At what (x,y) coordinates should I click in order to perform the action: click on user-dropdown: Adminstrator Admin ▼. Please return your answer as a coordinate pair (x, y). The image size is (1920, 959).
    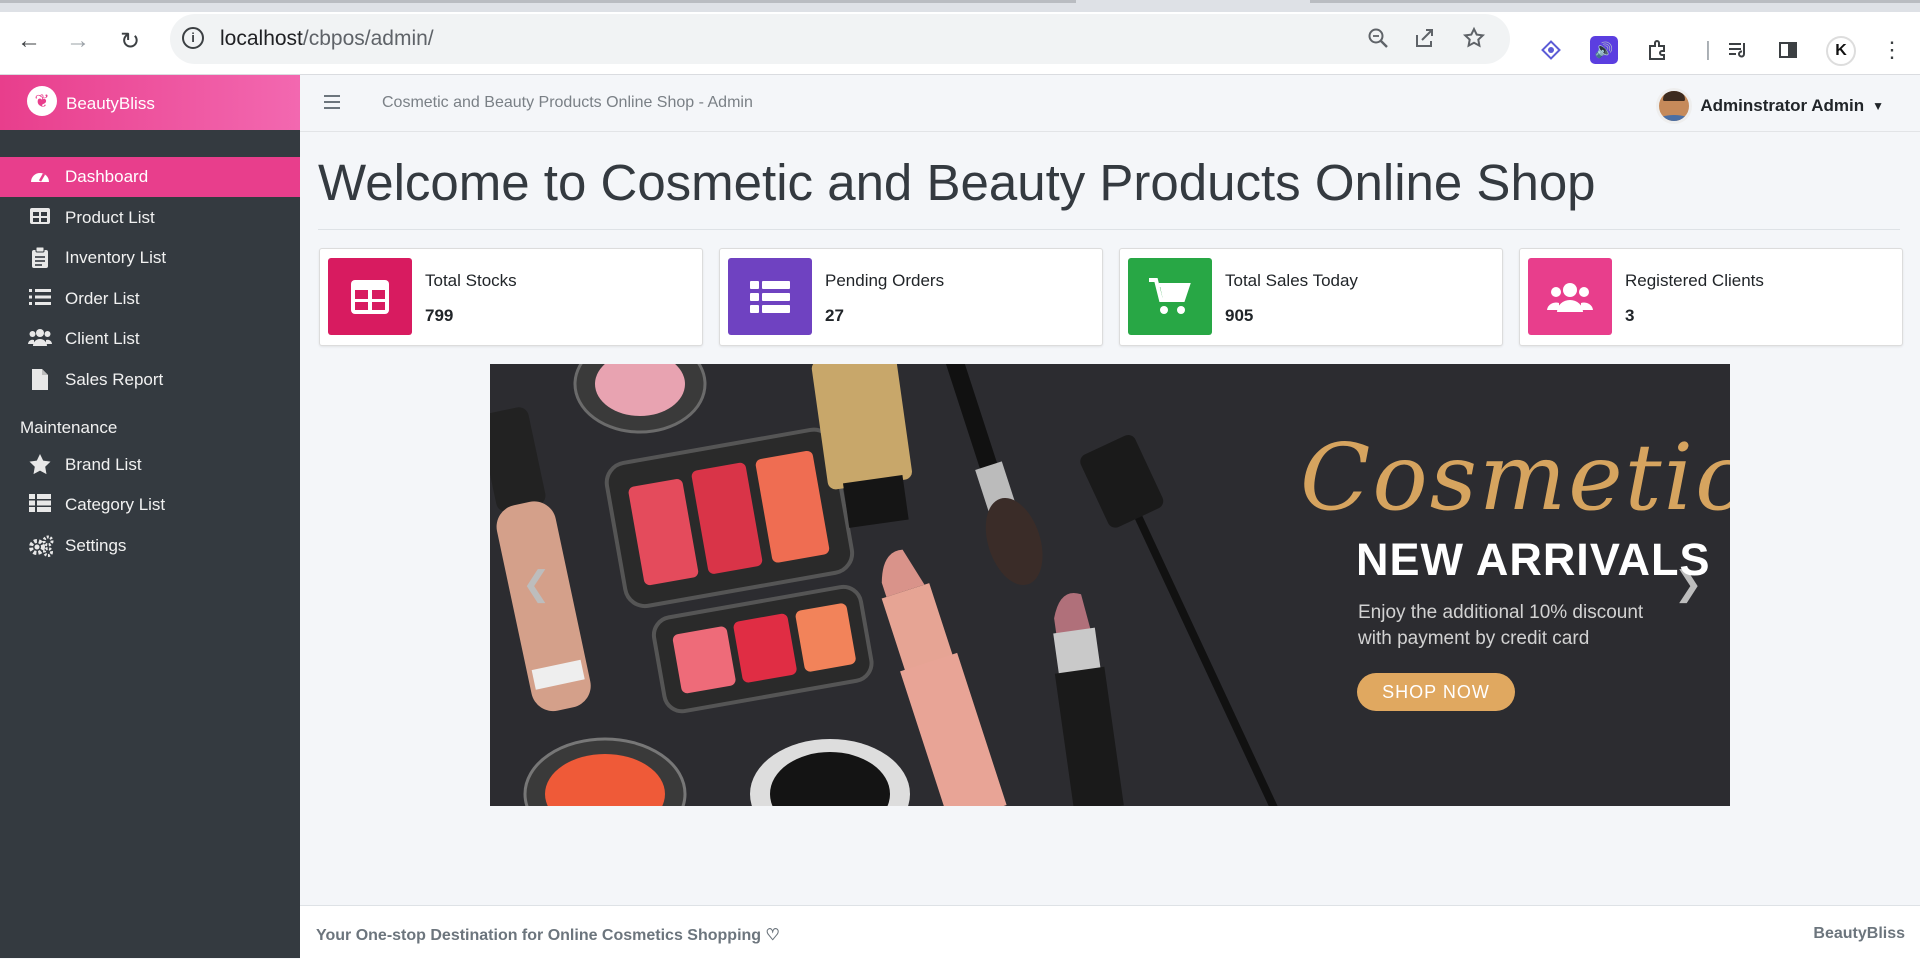
    Looking at the image, I should click on (1770, 106).